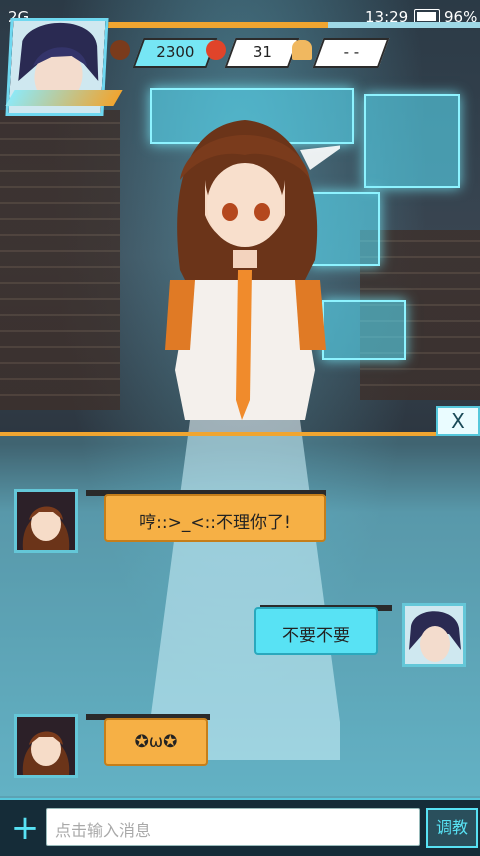  I want to click on player-portrait-icon, so click(434, 635).